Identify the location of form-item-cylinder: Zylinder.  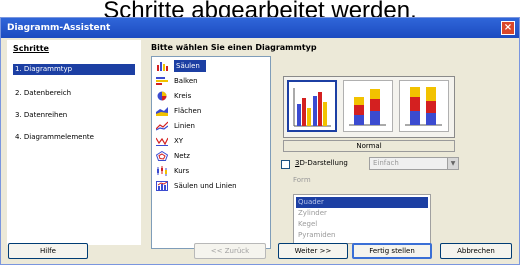
(362, 213).